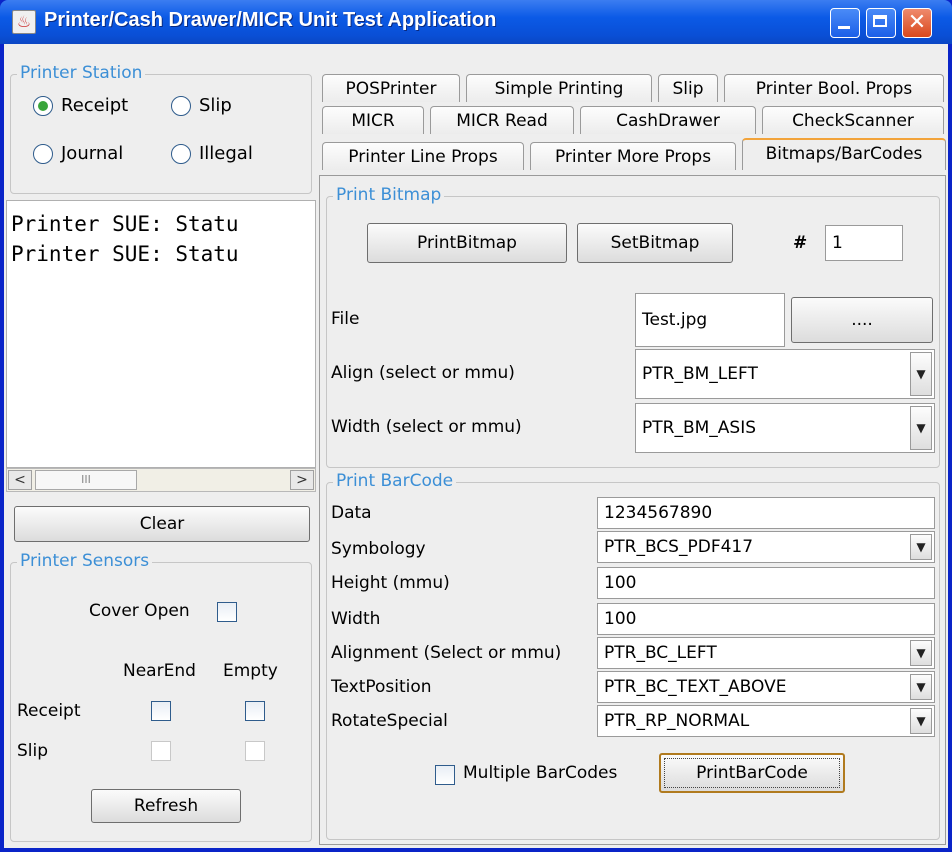 The image size is (952, 852). I want to click on printer-station-title: Printer Station, so click(81, 73).